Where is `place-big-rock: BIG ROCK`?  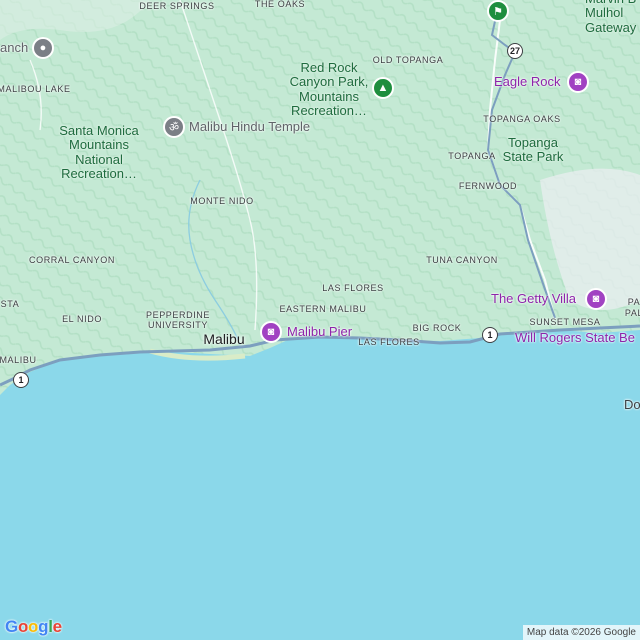 place-big-rock: BIG ROCK is located at coordinates (437, 328).